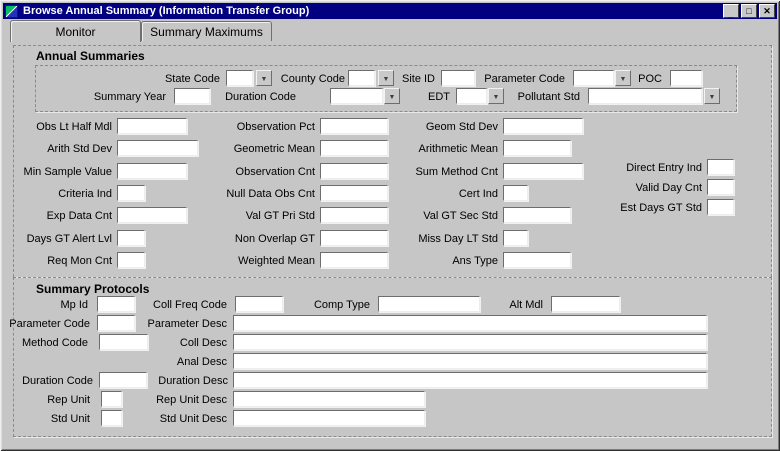 Image resolution: width=780 pixels, height=451 pixels. I want to click on miss-day-lt-std-input, so click(515, 238).